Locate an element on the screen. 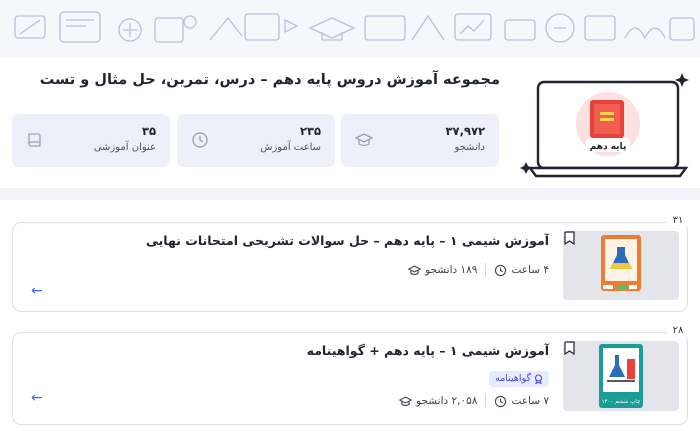 This screenshot has height=431, width=700. certificate-label: گواهینامه is located at coordinates (513, 378).